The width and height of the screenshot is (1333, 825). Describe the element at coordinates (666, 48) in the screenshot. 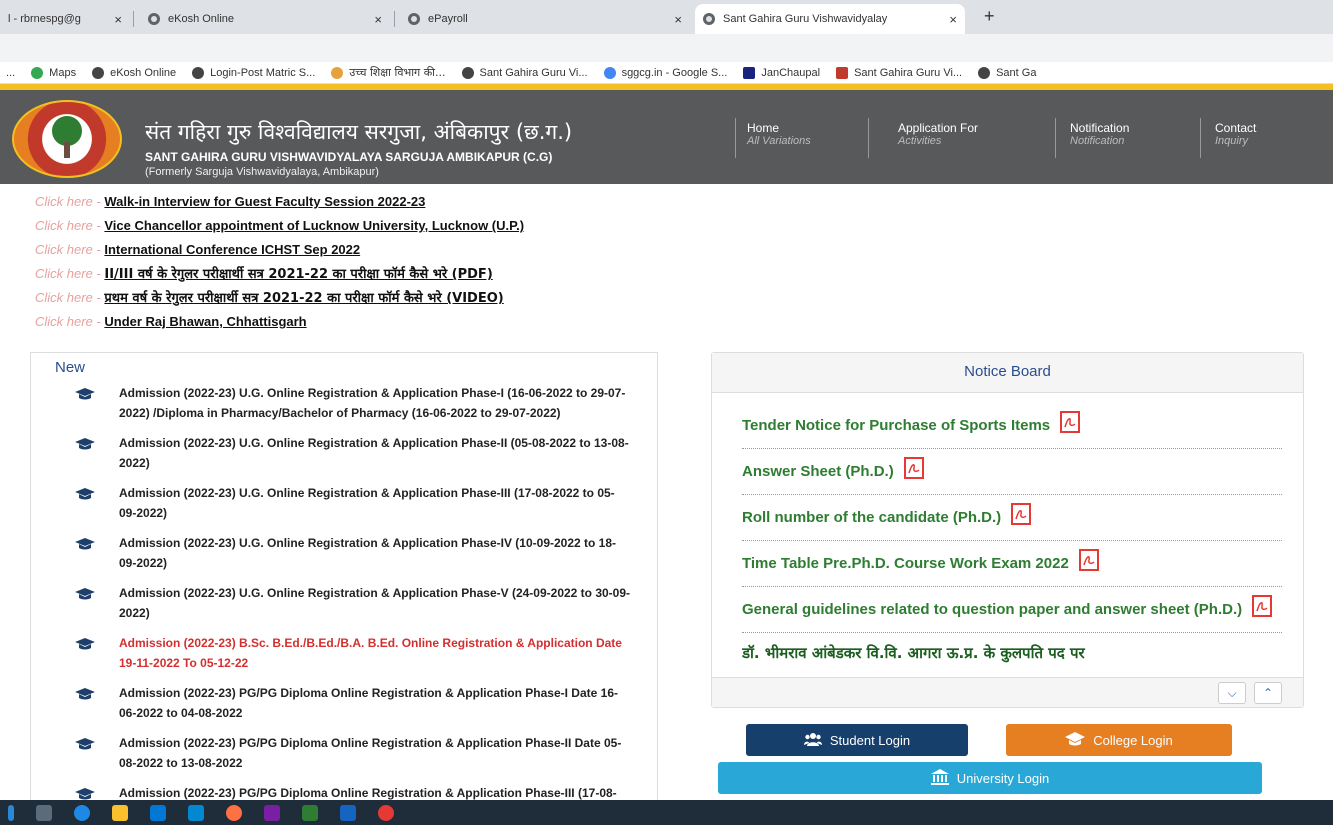

I see `address-bar` at that location.